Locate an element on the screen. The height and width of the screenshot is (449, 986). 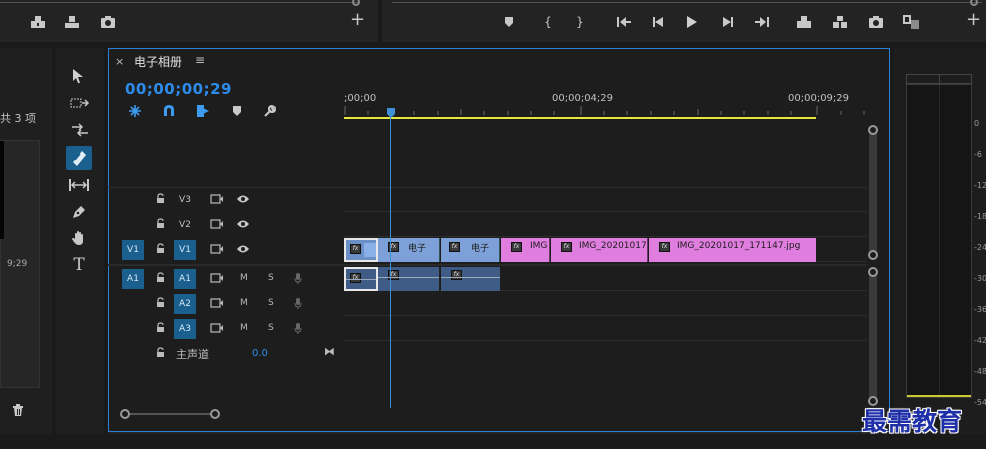
track-header-v2: V2 is located at coordinates (226, 225).